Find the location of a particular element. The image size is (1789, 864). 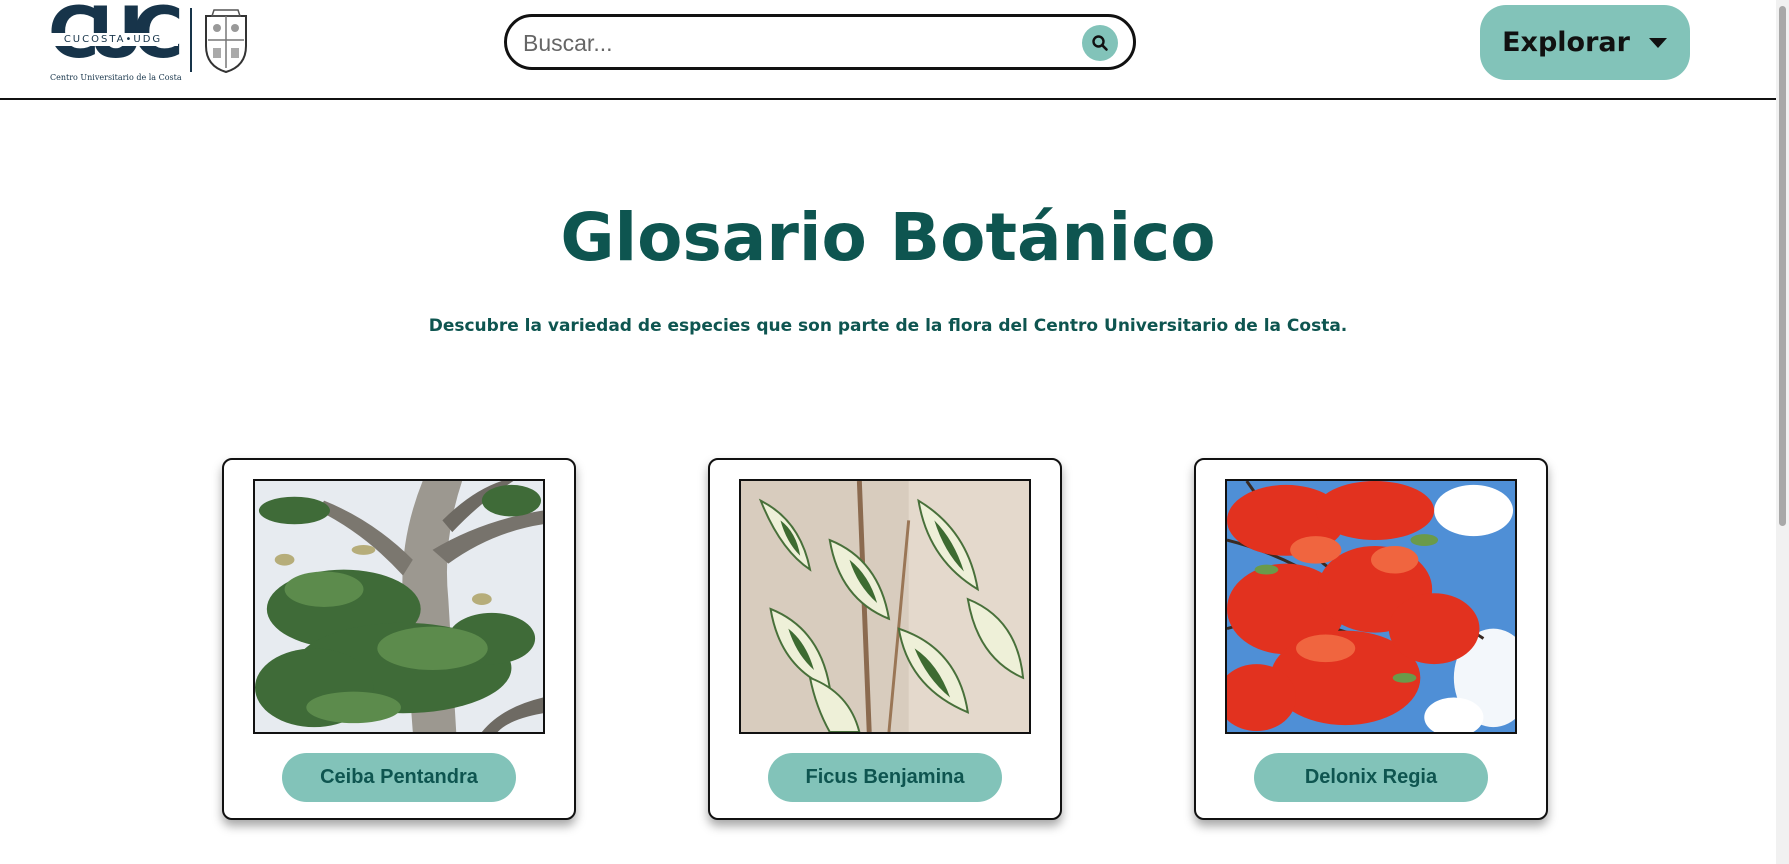

ficus-leaves-image is located at coordinates (885, 606).